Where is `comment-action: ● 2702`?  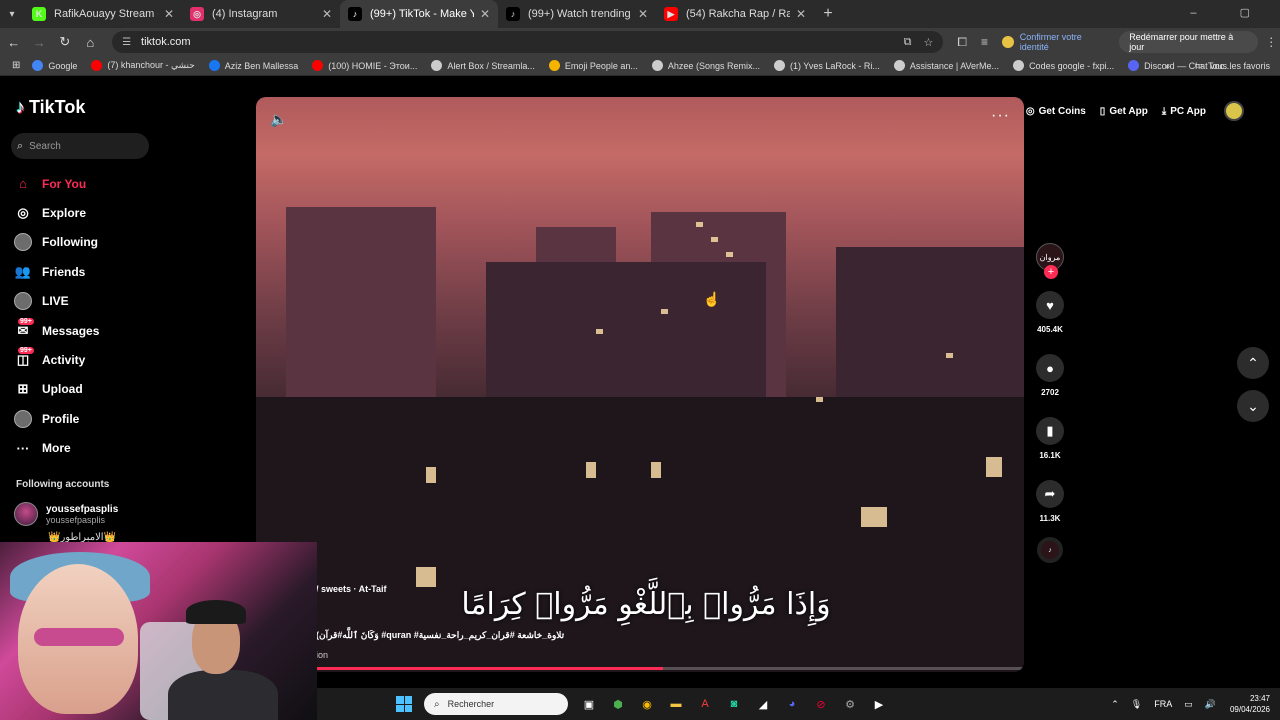
comment-action: ● 2702 is located at coordinates (1050, 375).